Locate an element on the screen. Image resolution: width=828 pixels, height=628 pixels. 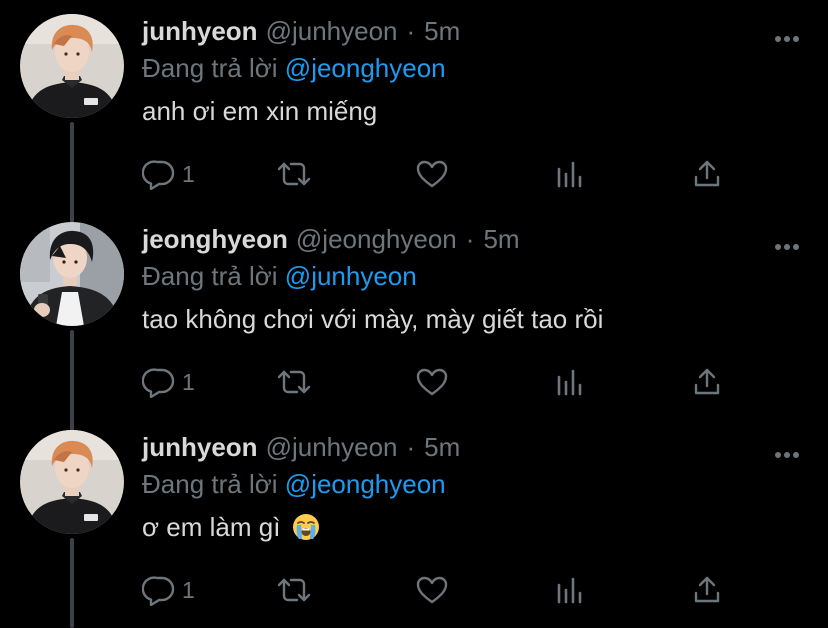
tweet-text: anh ơi em xin miếng is located at coordinates (260, 111).